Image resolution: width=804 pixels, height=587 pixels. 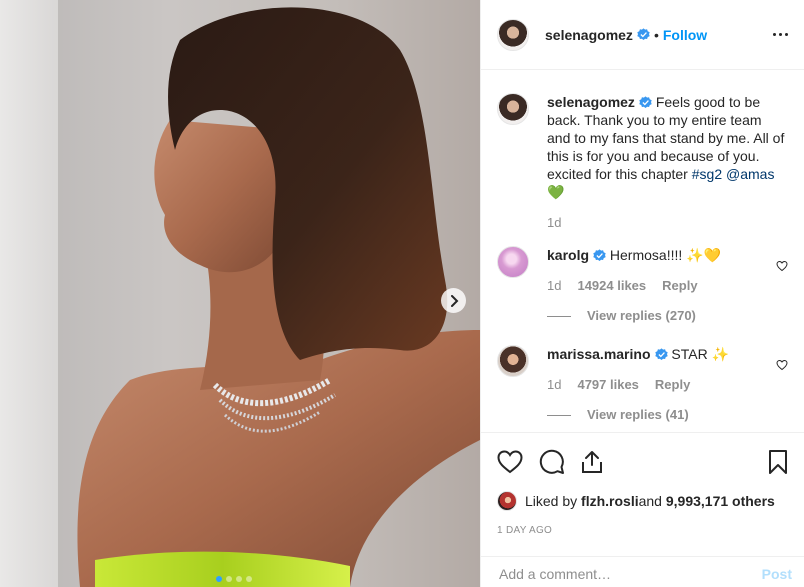 What do you see at coordinates (552, 462) in the screenshot?
I see `comment-bubble-icon` at bounding box center [552, 462].